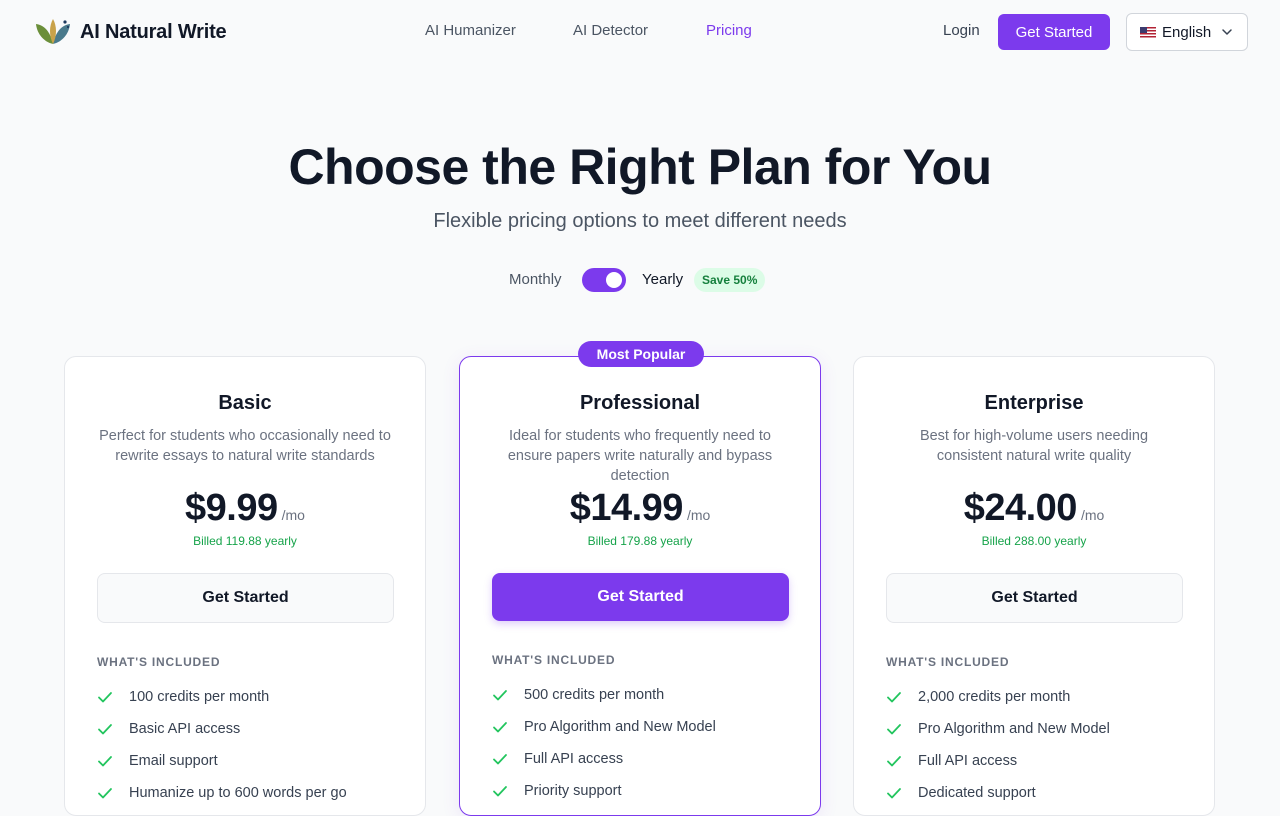 The height and width of the screenshot is (816, 1280). What do you see at coordinates (646, 791) in the screenshot?
I see `feature-item: Priority support` at bounding box center [646, 791].